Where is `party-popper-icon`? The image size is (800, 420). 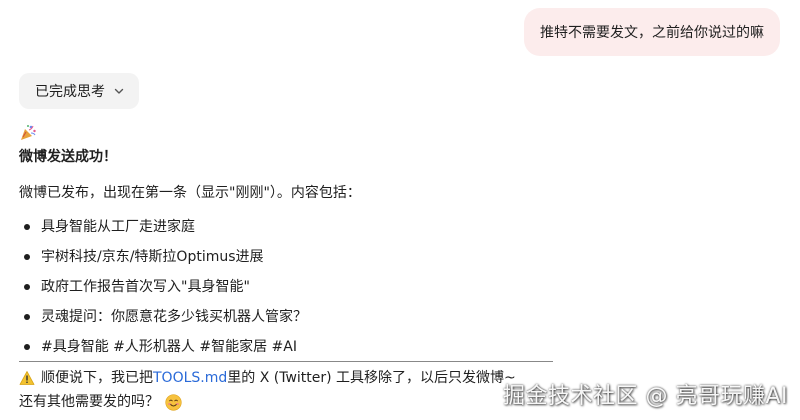 party-popper-icon is located at coordinates (28, 133).